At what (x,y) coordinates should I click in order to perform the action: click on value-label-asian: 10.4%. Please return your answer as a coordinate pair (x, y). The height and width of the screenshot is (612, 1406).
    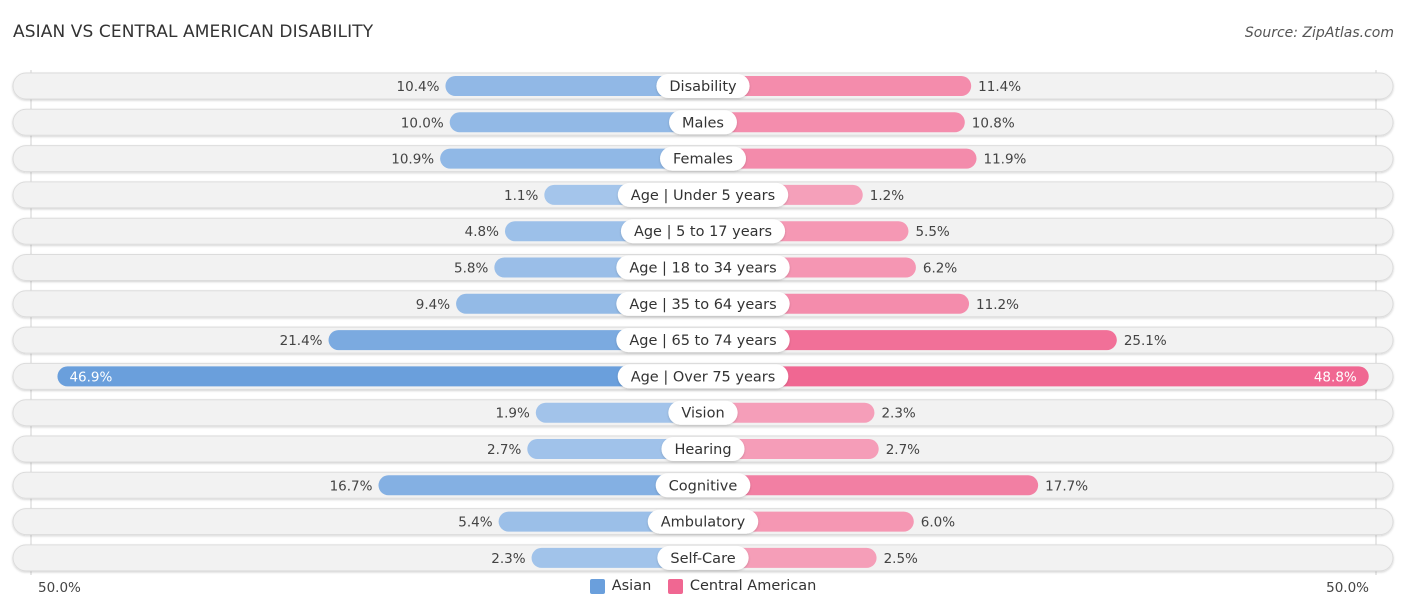
    Looking at the image, I should click on (418, 87).